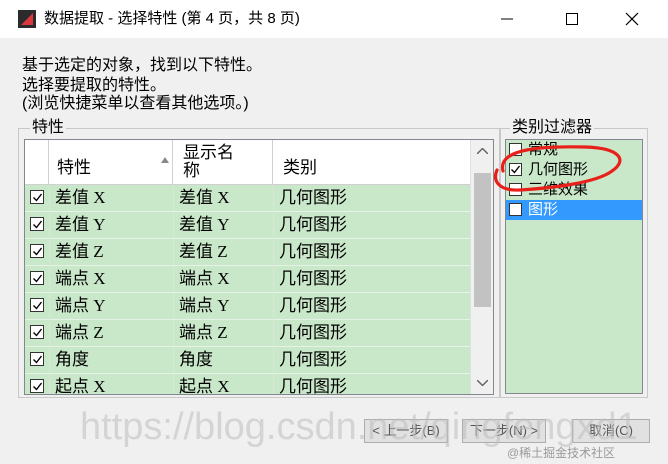 This screenshot has width=668, height=464. What do you see at coordinates (204, 386) in the screenshot?
I see `cell-display-name: 起点 X` at bounding box center [204, 386].